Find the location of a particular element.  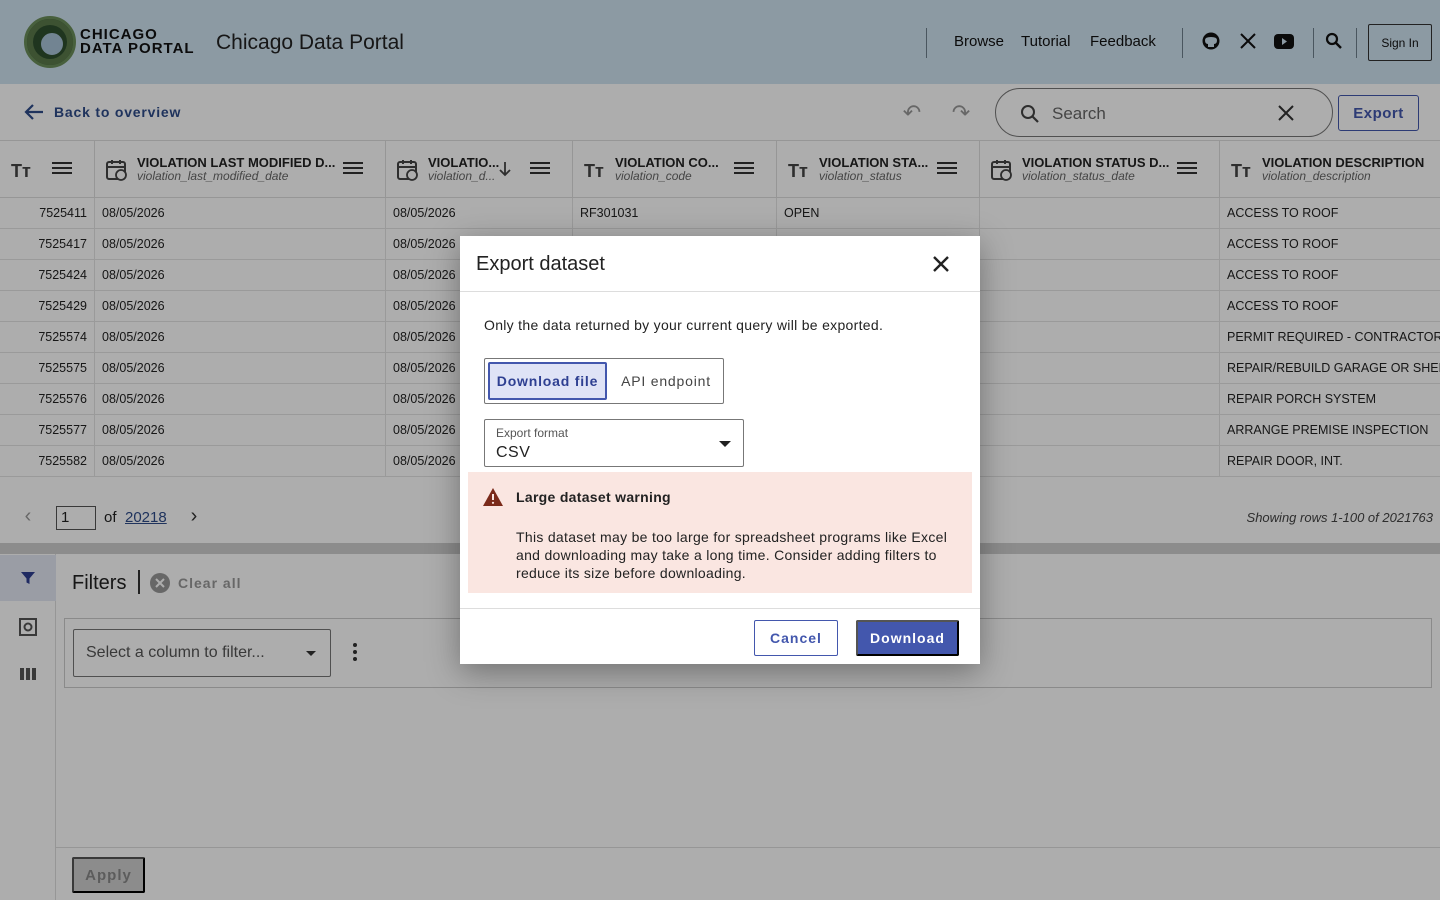

download-button: Download is located at coordinates (907, 638).